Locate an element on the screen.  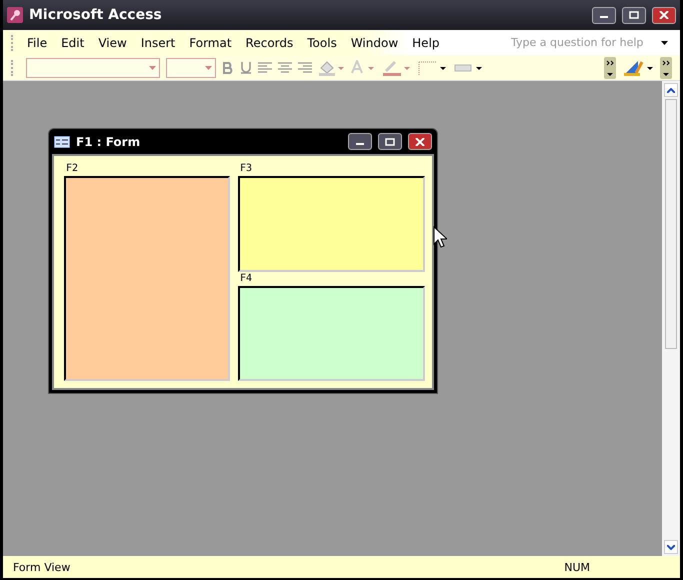
form-title: F1 : Form is located at coordinates (109, 141).